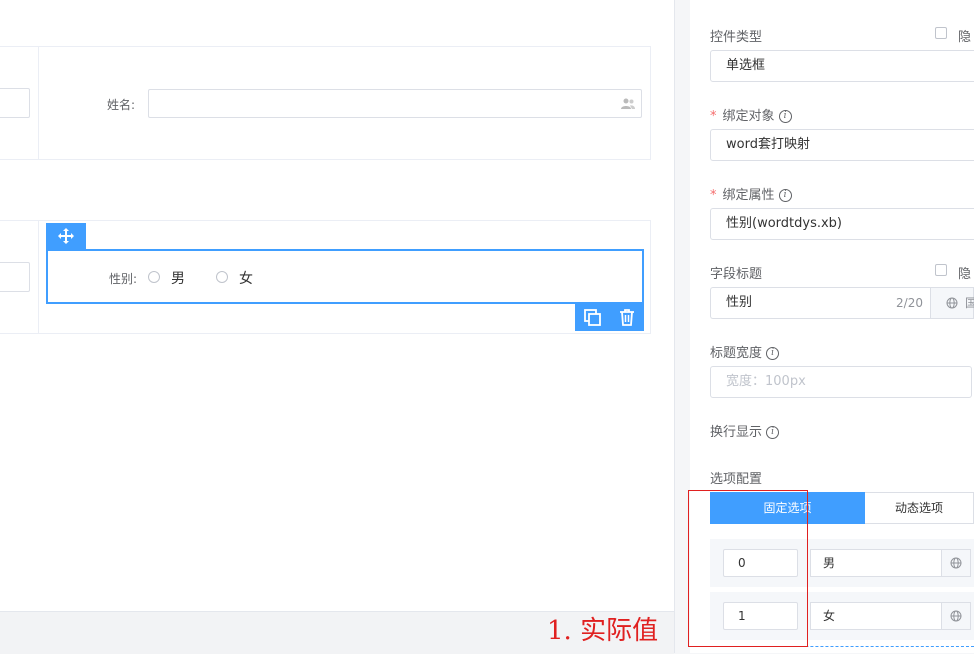 The width and height of the screenshot is (974, 654). Describe the element at coordinates (592, 317) in the screenshot. I see `copy-icon` at that location.